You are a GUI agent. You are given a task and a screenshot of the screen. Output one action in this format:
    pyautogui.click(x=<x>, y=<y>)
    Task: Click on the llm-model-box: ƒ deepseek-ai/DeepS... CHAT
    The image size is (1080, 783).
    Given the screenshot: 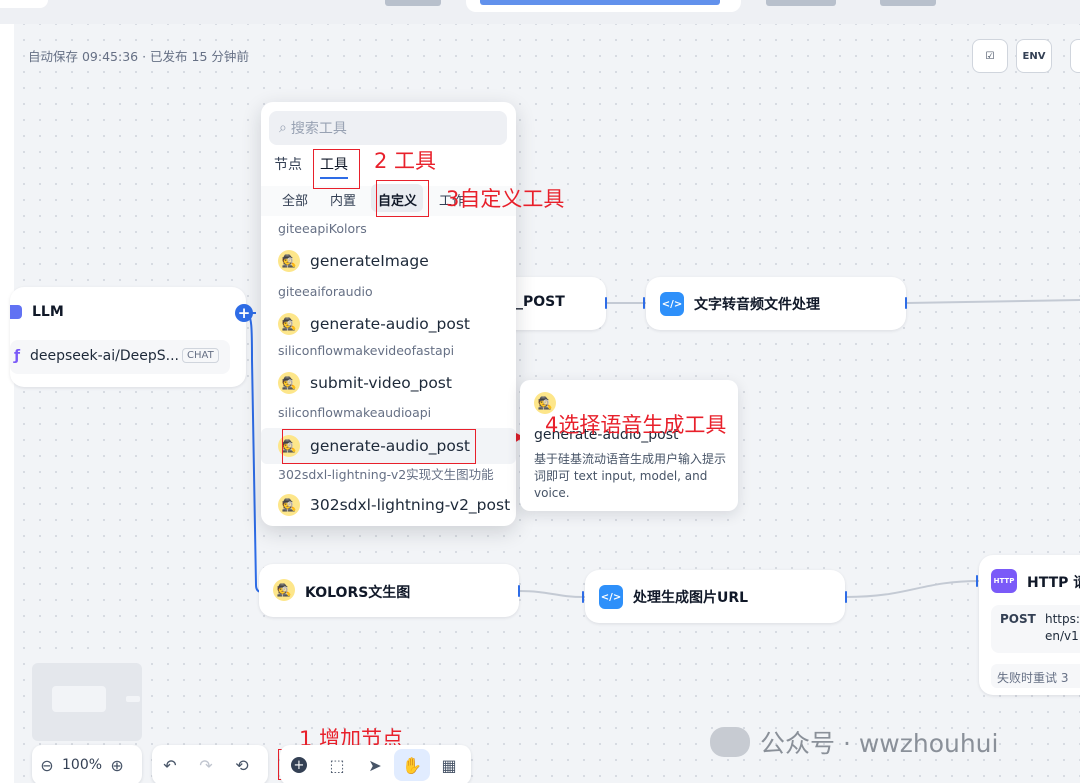 What is the action you would take?
    pyautogui.click(x=120, y=357)
    